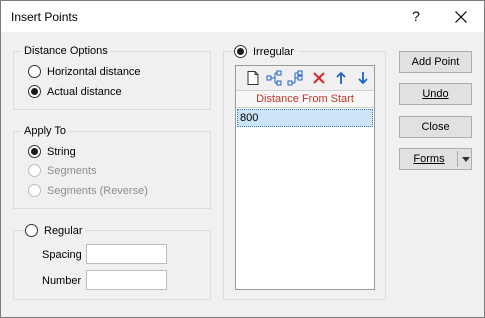  What do you see at coordinates (44, 17) in the screenshot?
I see `window-title: Insert Points` at bounding box center [44, 17].